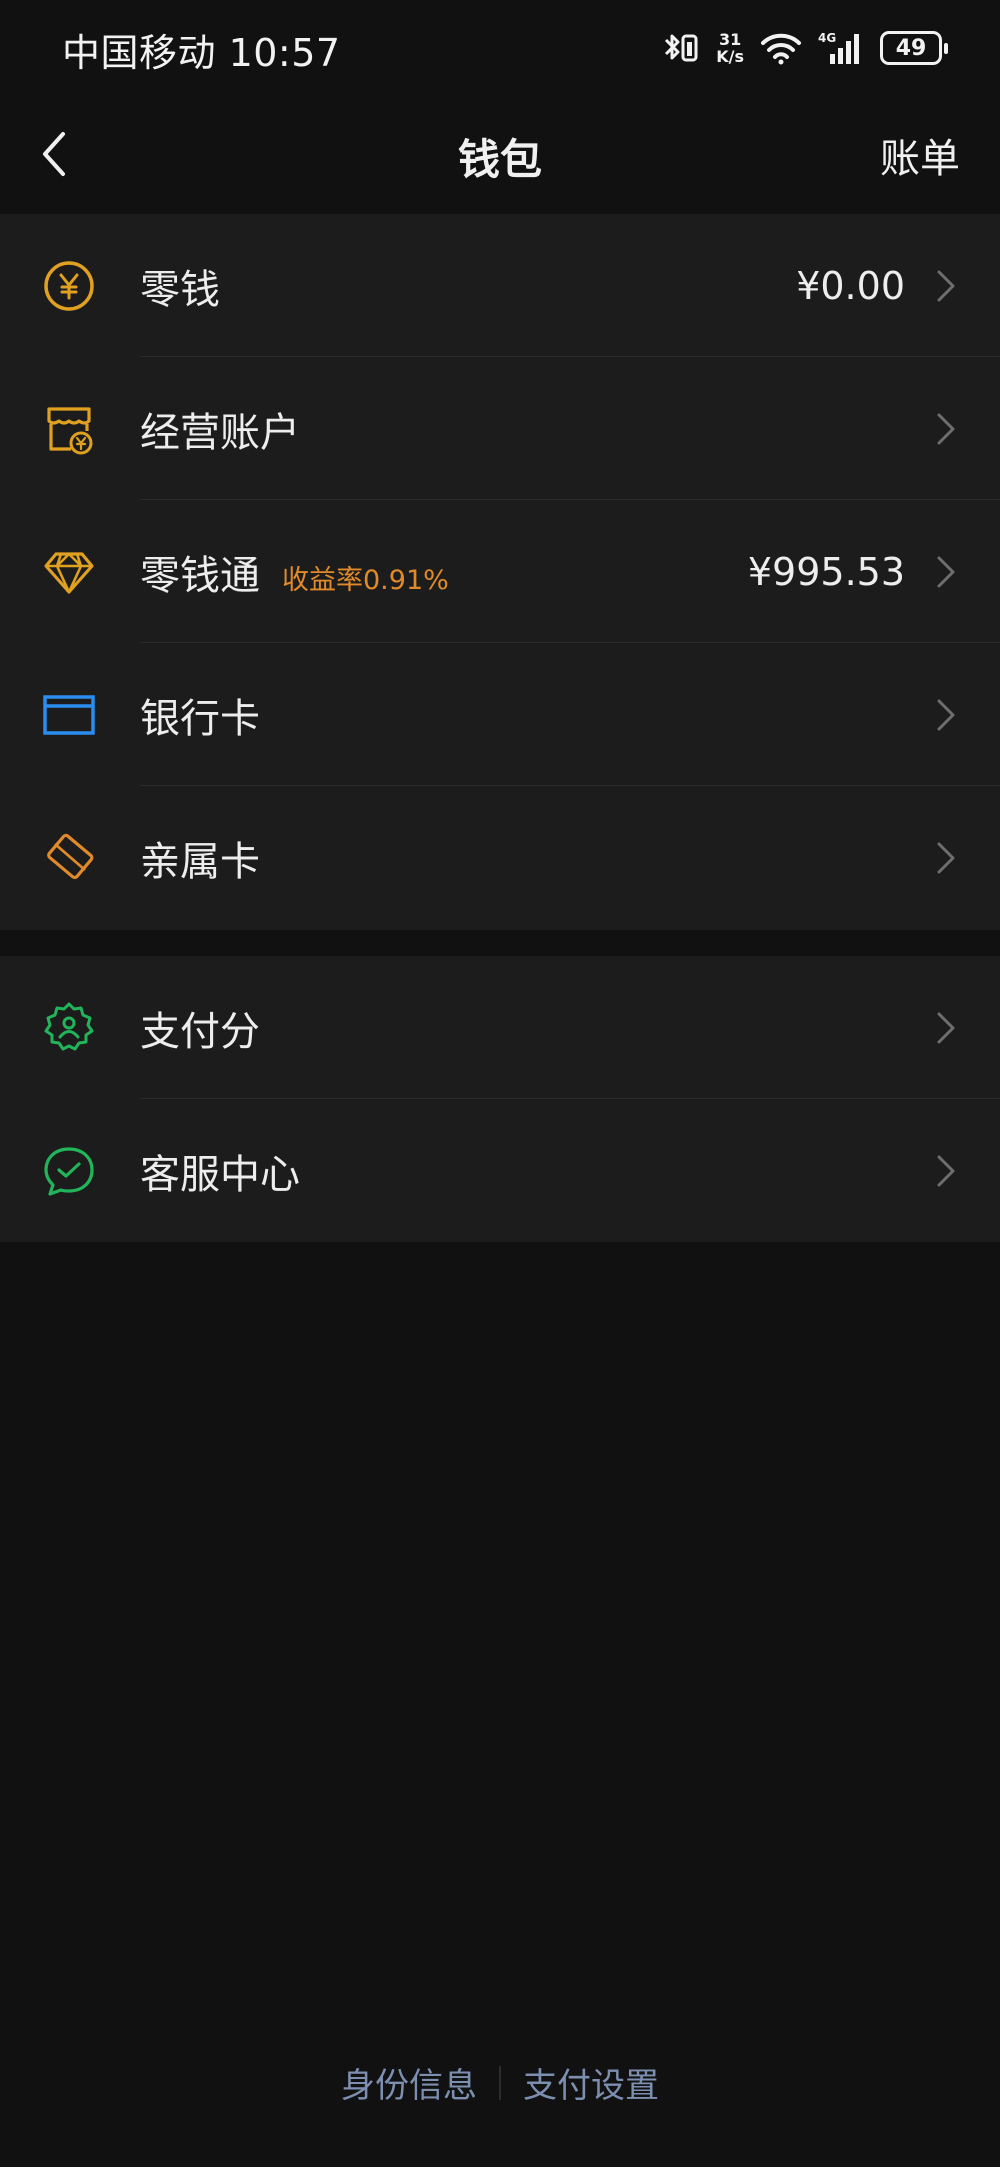 The image size is (1000, 2167). Describe the element at coordinates (500, 857) in the screenshot. I see `list-item-family-card: 亲属卡` at that location.